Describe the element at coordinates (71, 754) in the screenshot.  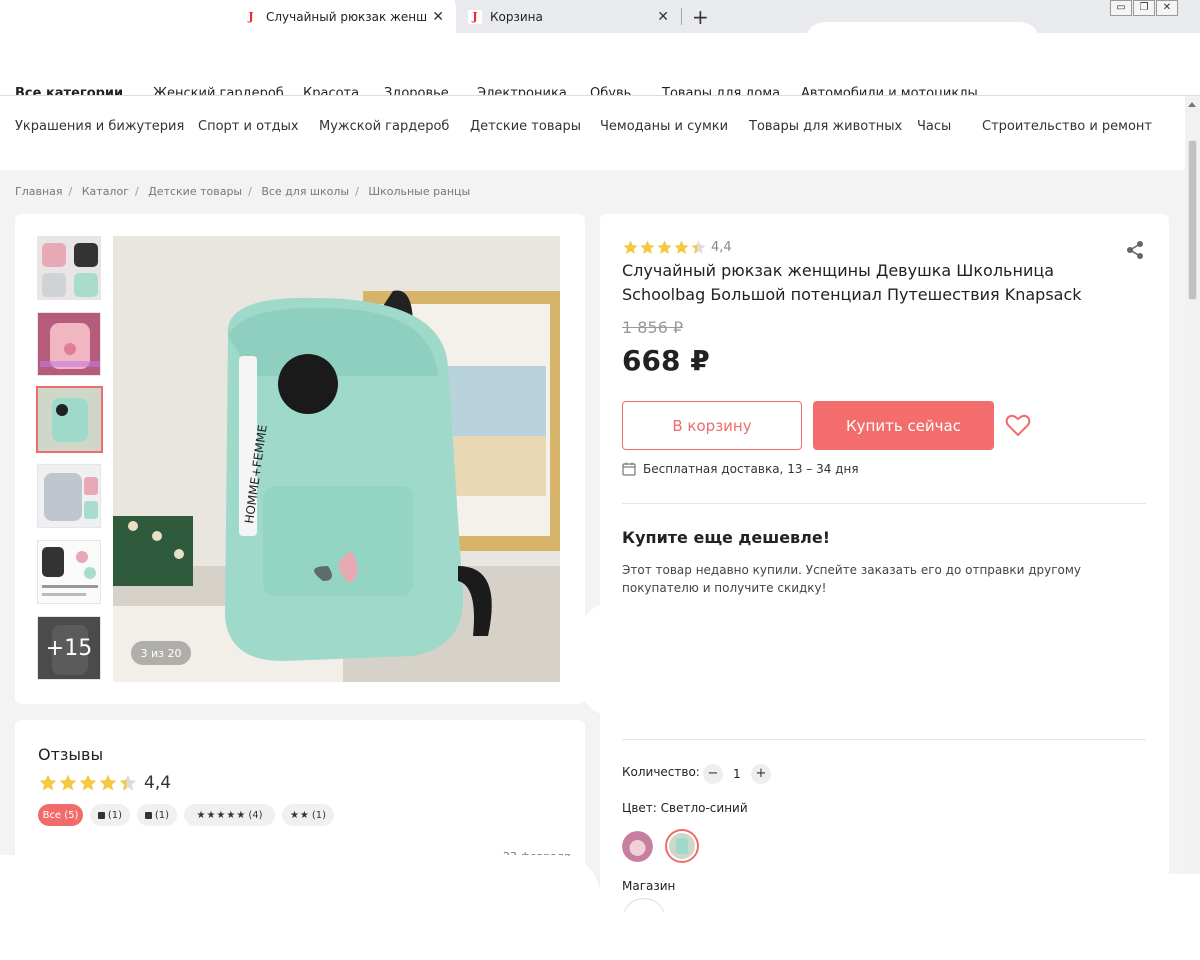
I see `reviews-title: Отзывы` at that location.